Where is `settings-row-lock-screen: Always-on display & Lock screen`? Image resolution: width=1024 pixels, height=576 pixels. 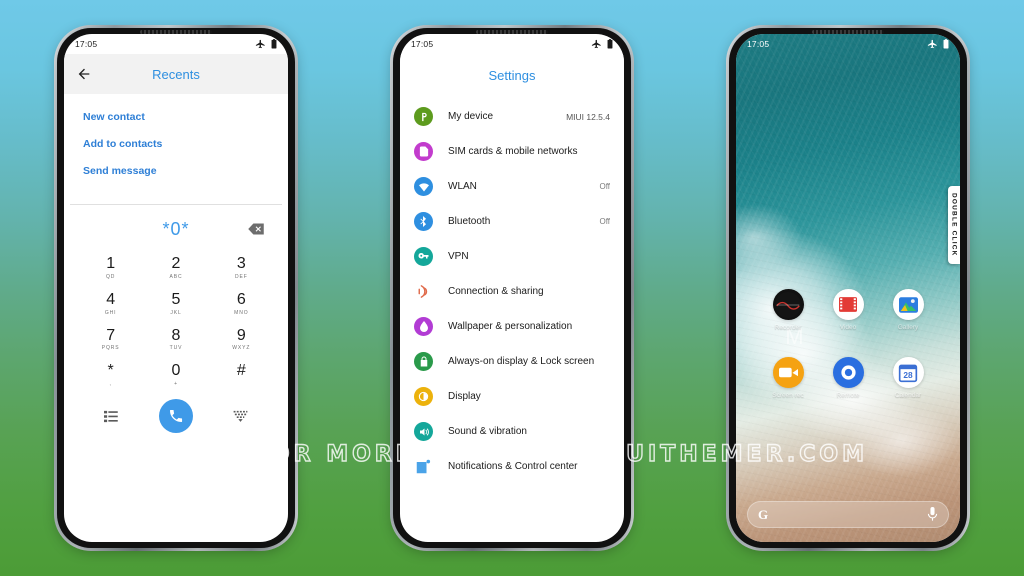 settings-row-lock-screen: Always-on display & Lock screen is located at coordinates (512, 361).